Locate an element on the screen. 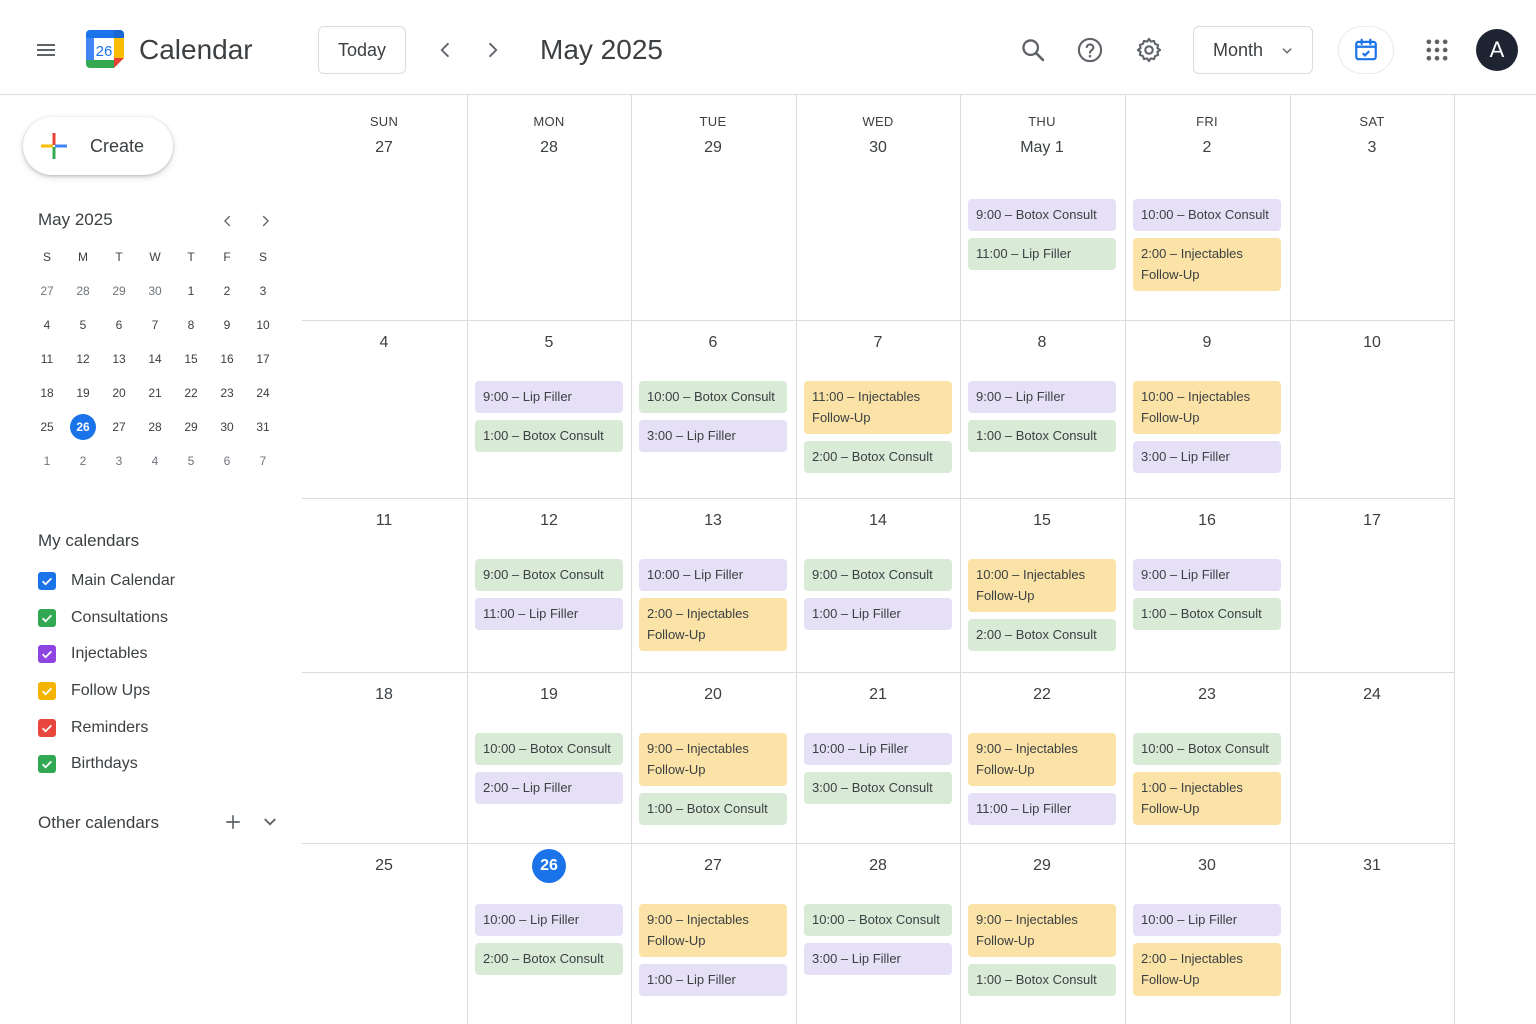  mini-calendar-day: 6 is located at coordinates (227, 461).